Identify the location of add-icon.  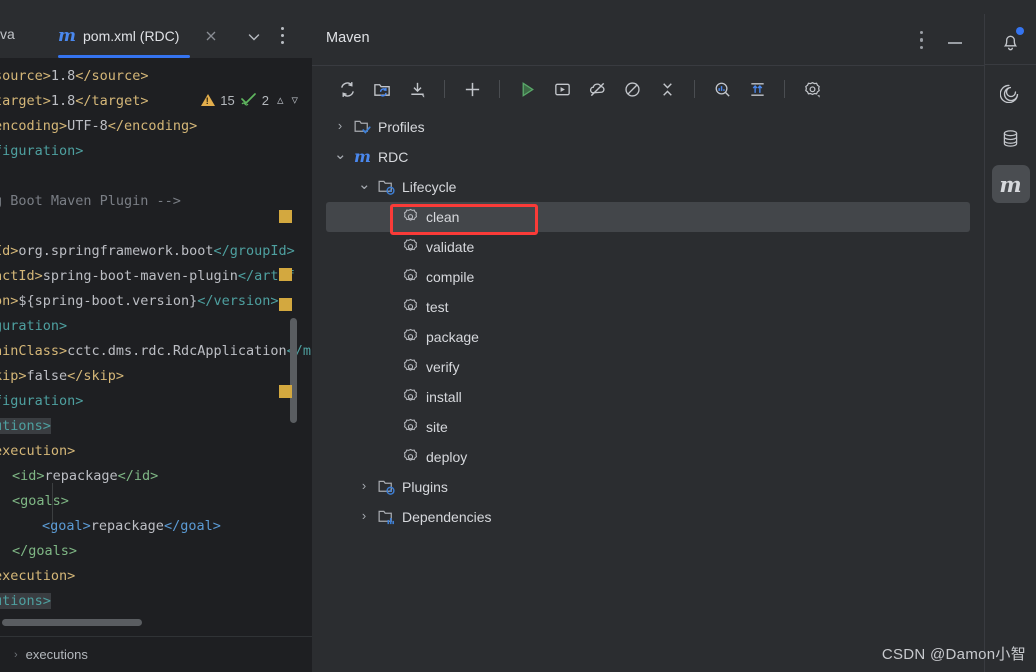
(472, 89).